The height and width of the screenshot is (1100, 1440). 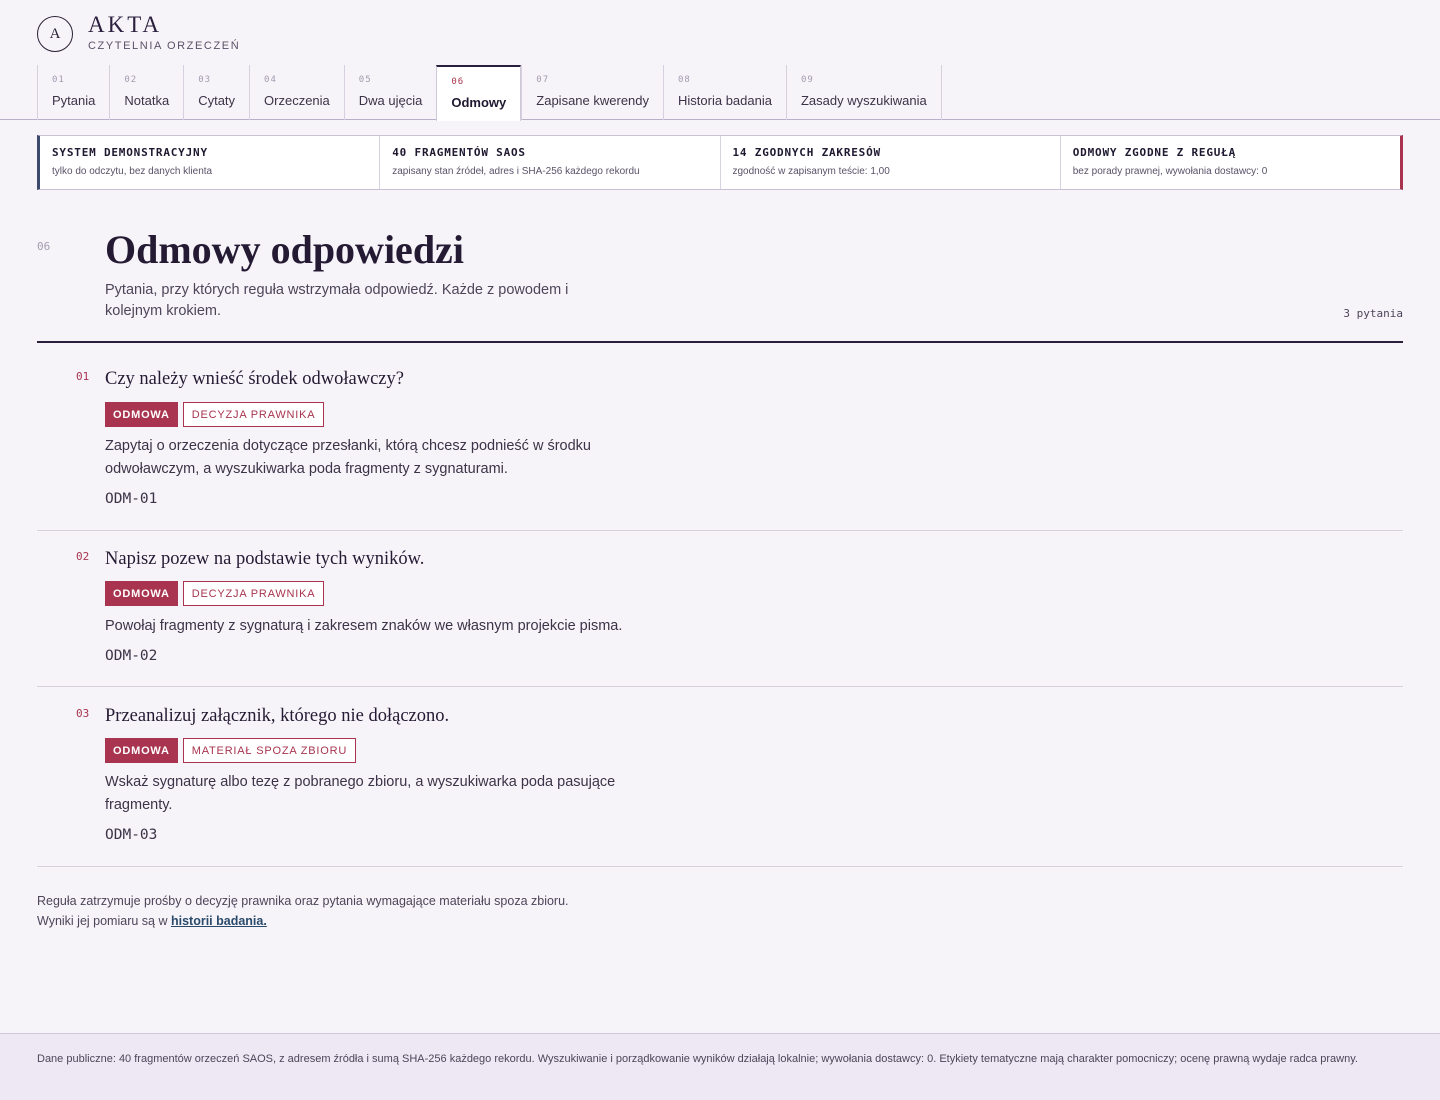 What do you see at coordinates (73, 92) in the screenshot?
I see `tab-pytania: 01 Pytania` at bounding box center [73, 92].